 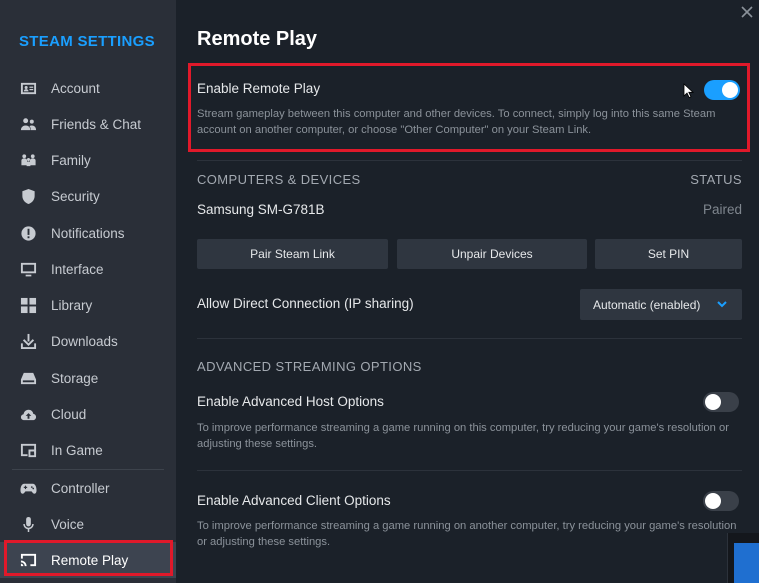 I want to click on sidebar-item-label: Downloads, so click(x=84, y=341).